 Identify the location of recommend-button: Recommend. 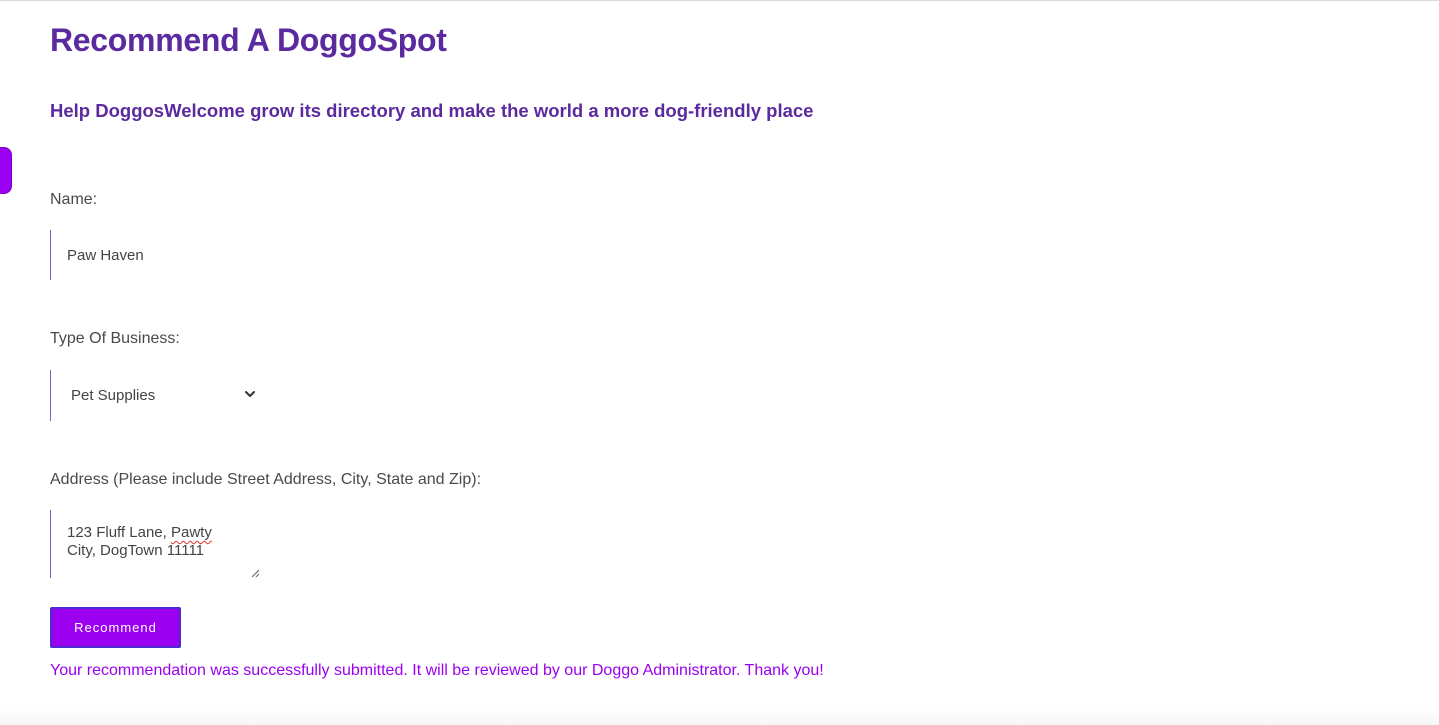
(115, 627).